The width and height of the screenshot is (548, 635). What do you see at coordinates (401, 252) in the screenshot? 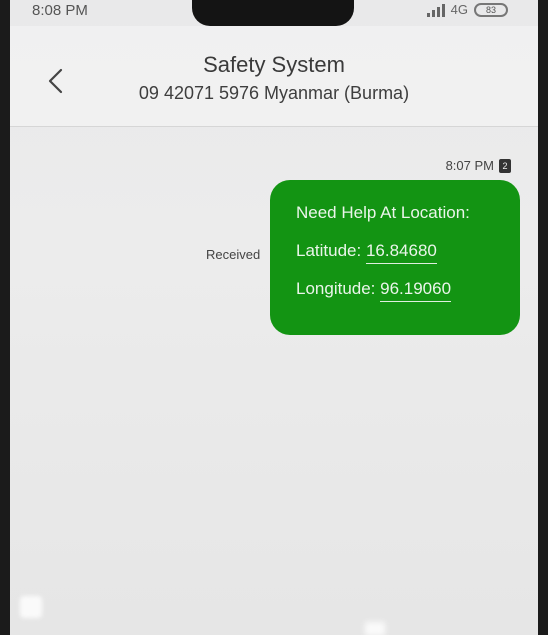
I see `latitude-link: 16.84680` at bounding box center [401, 252].